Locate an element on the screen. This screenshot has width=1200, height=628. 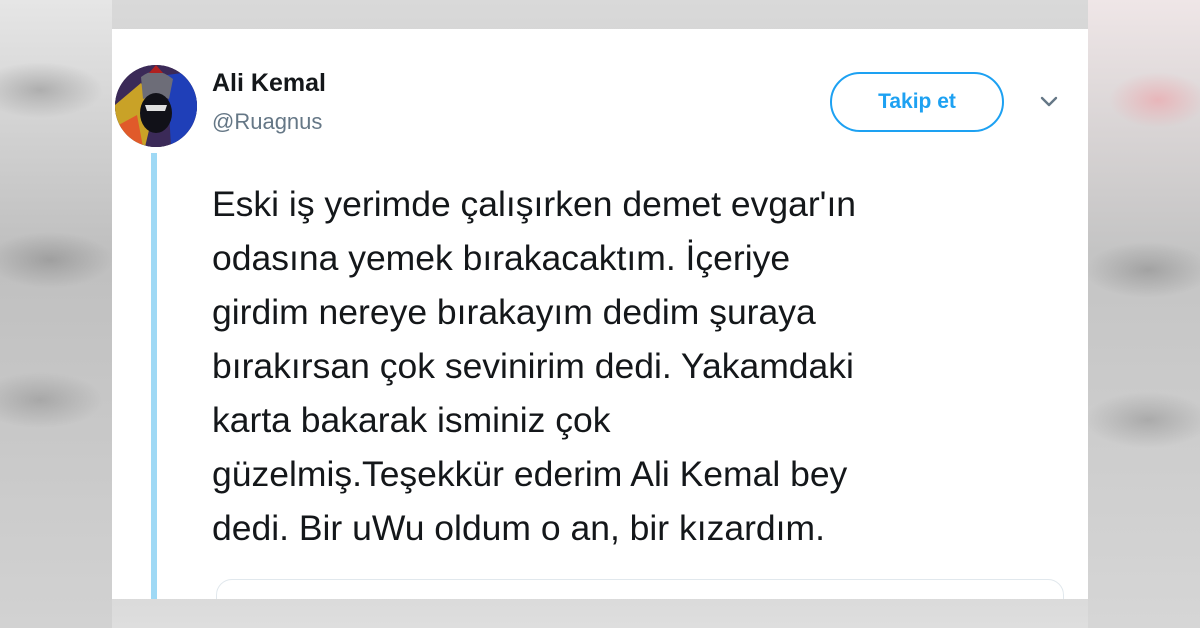
quoted-tweet-card is located at coordinates (640, 589).